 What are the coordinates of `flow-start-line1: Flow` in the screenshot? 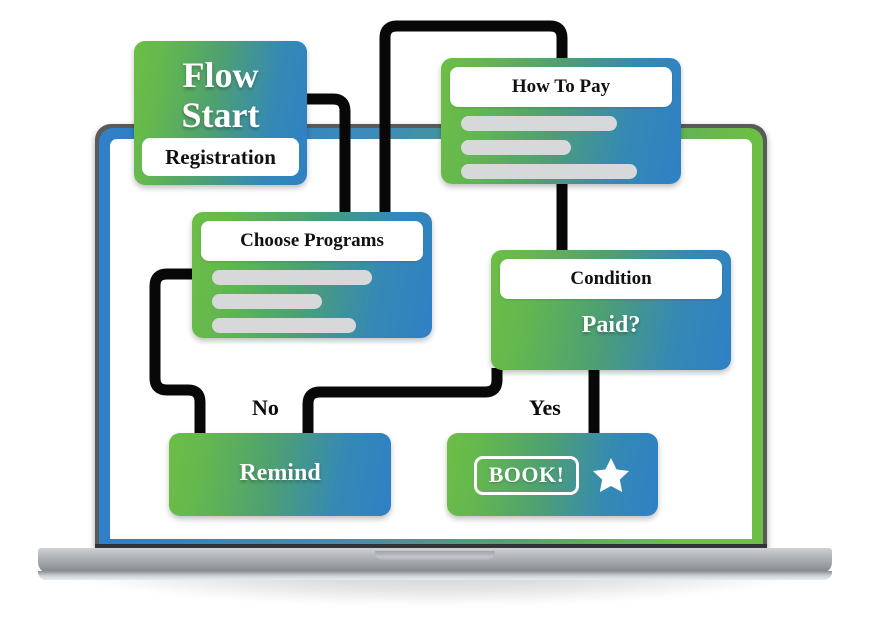 It's located at (220, 75).